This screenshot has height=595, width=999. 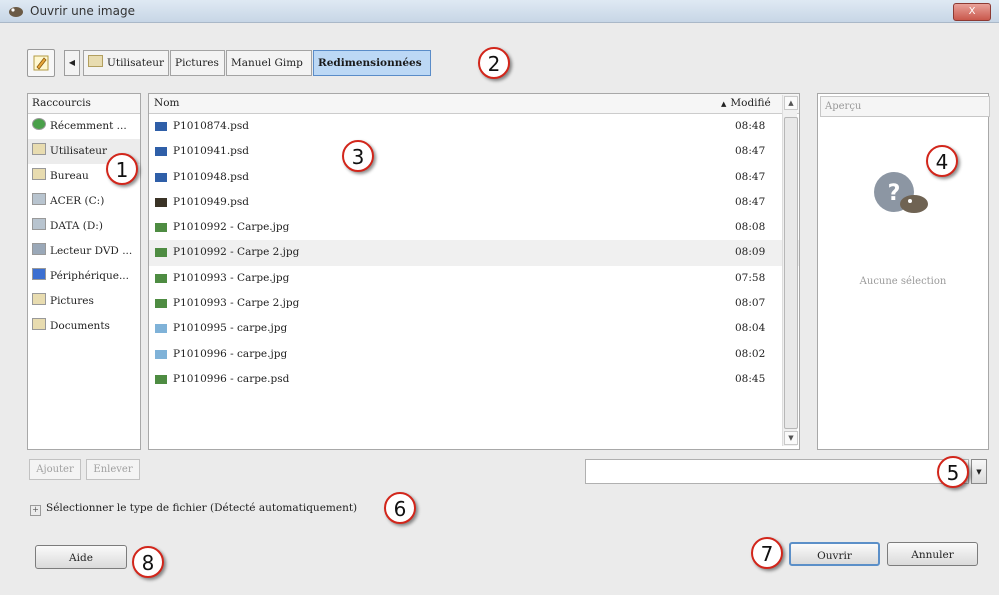 What do you see at coordinates (41, 63) in the screenshot?
I see `type-location-button` at bounding box center [41, 63].